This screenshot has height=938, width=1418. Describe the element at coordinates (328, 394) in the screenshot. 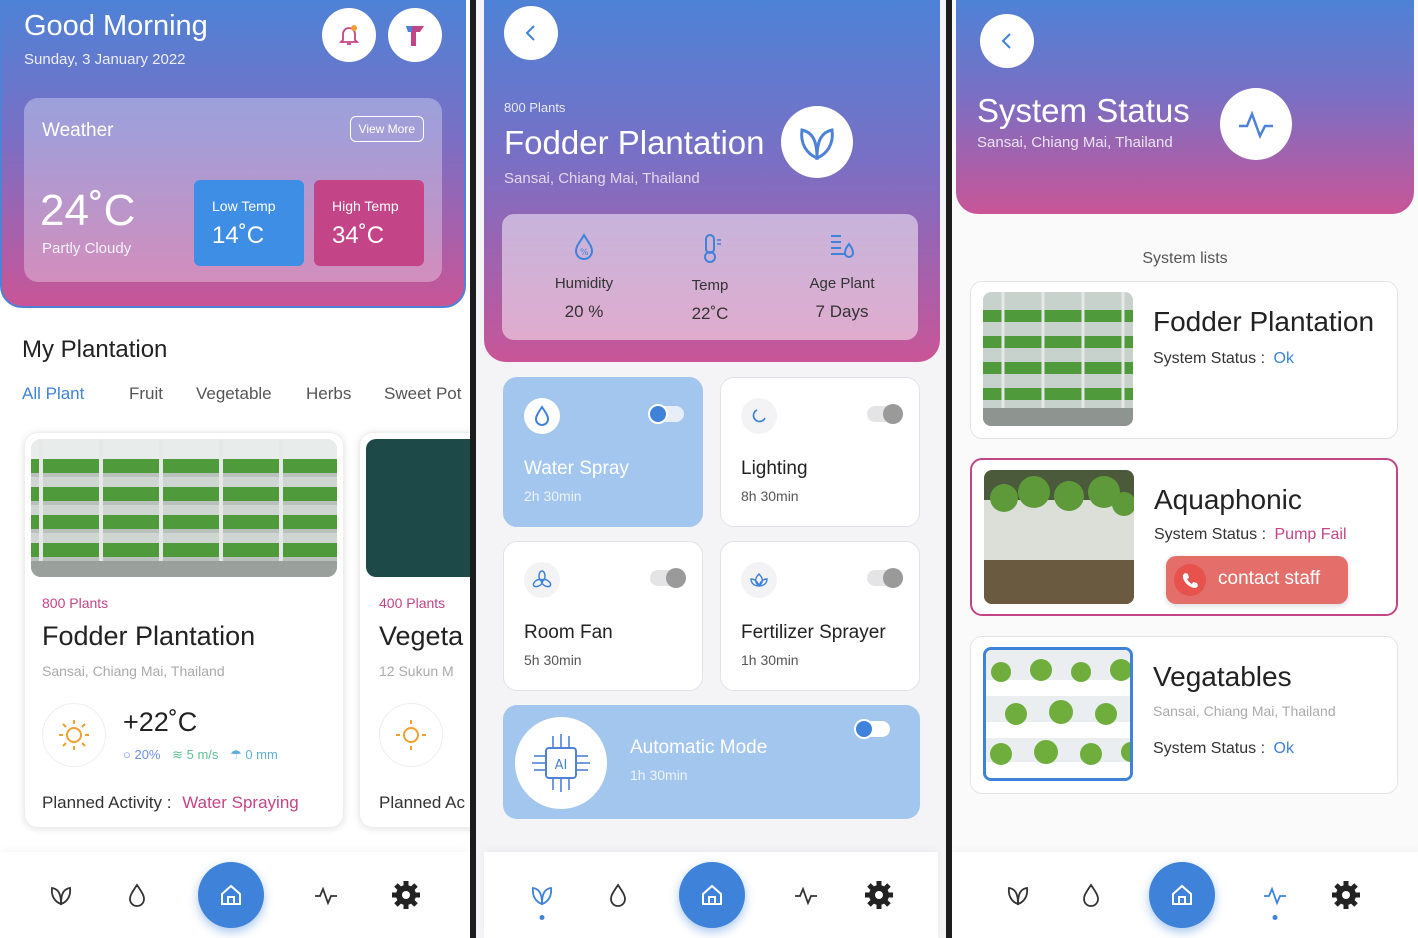

I see `tab-herbs: Herbs` at that location.